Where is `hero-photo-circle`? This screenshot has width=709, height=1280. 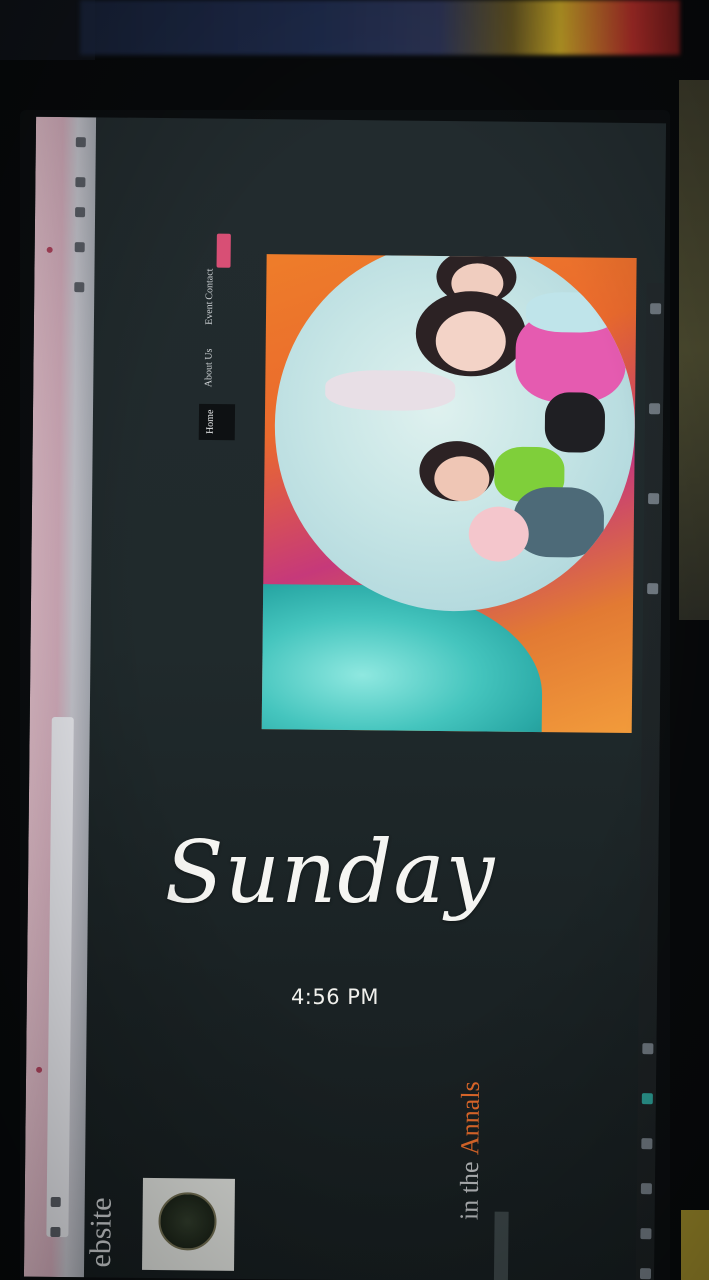 hero-photo-circle is located at coordinates (454, 434).